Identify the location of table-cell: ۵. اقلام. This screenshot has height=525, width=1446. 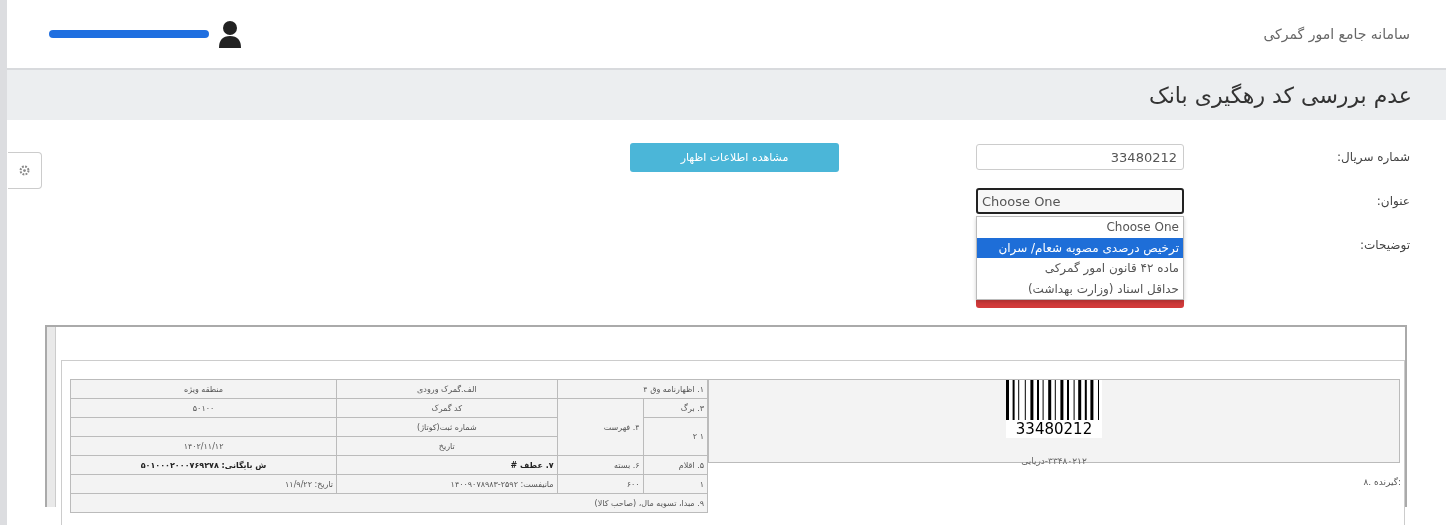
(675, 465).